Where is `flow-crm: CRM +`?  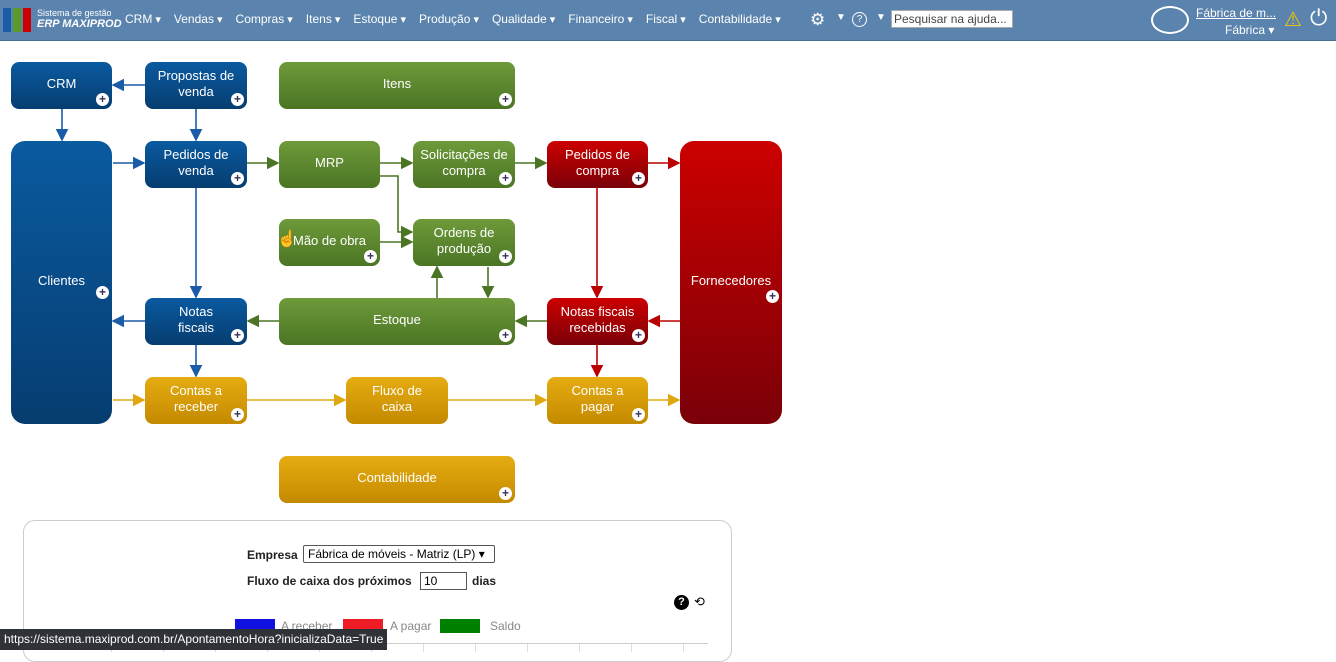
flow-crm: CRM + is located at coordinates (61, 85).